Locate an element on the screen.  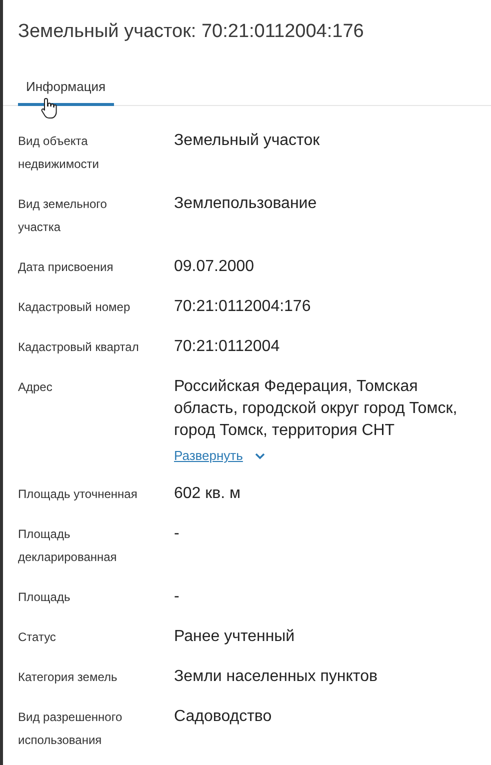
field-label: Вид земельного участка is located at coordinates (63, 216).